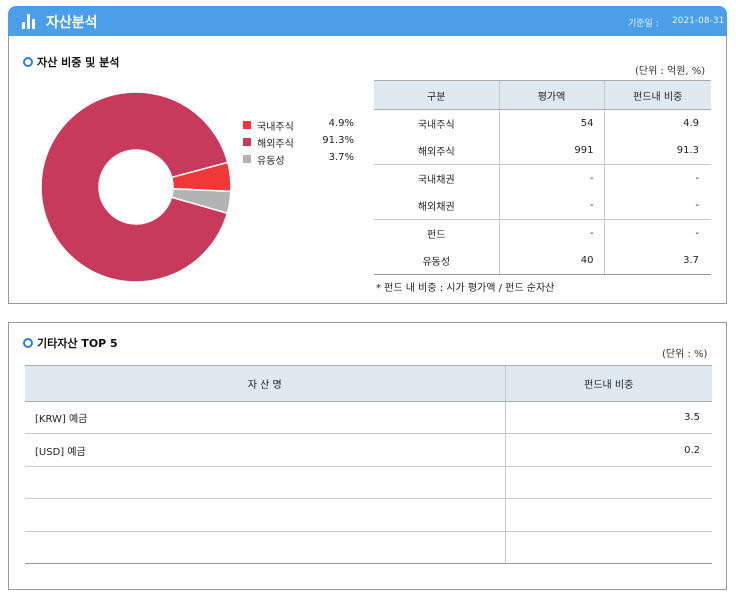  I want to click on row-category: 해외주식, so click(436, 151).